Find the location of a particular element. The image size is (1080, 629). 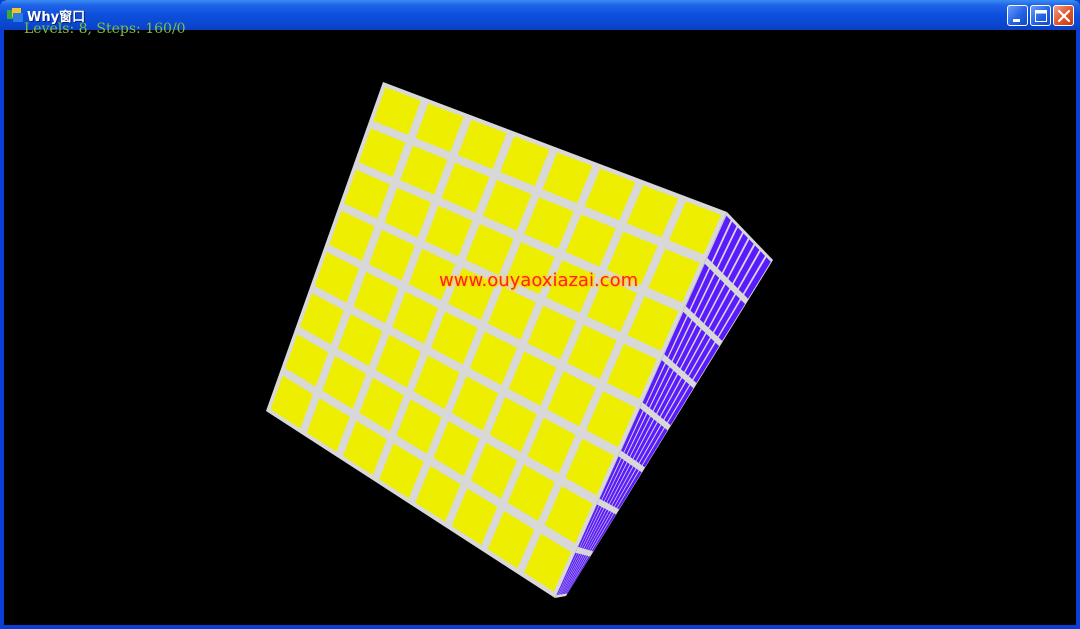

watermark-text: www.ouyaoxiazai.com is located at coordinates (539, 280).